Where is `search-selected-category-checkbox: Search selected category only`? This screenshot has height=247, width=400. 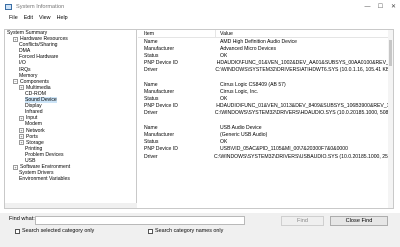 search-selected-category-checkbox: Search selected category only is located at coordinates (54, 231).